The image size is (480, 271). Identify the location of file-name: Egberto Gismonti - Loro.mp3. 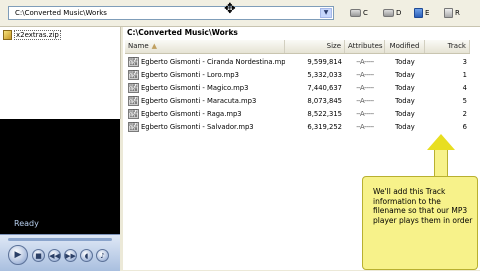
(190, 75).